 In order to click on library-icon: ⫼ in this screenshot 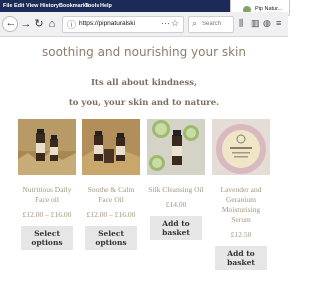, I will do `click(241, 23)`.